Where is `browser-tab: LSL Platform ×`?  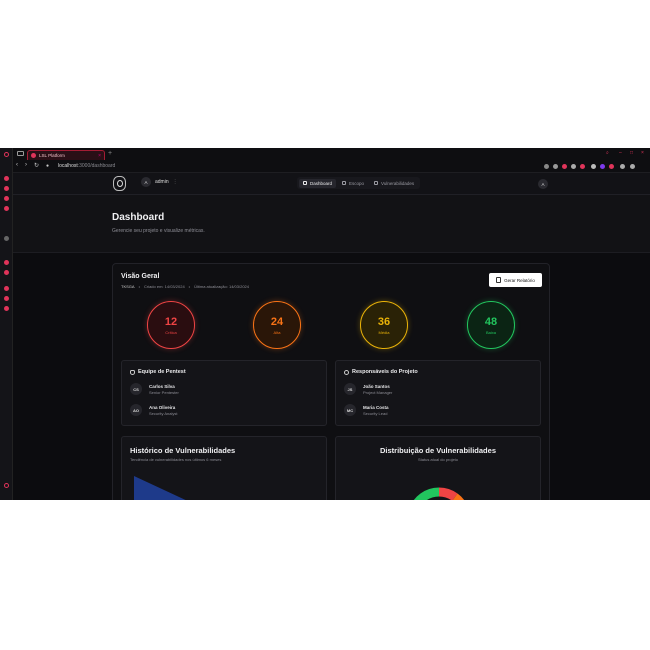
browser-tab: LSL Platform × is located at coordinates (66, 155).